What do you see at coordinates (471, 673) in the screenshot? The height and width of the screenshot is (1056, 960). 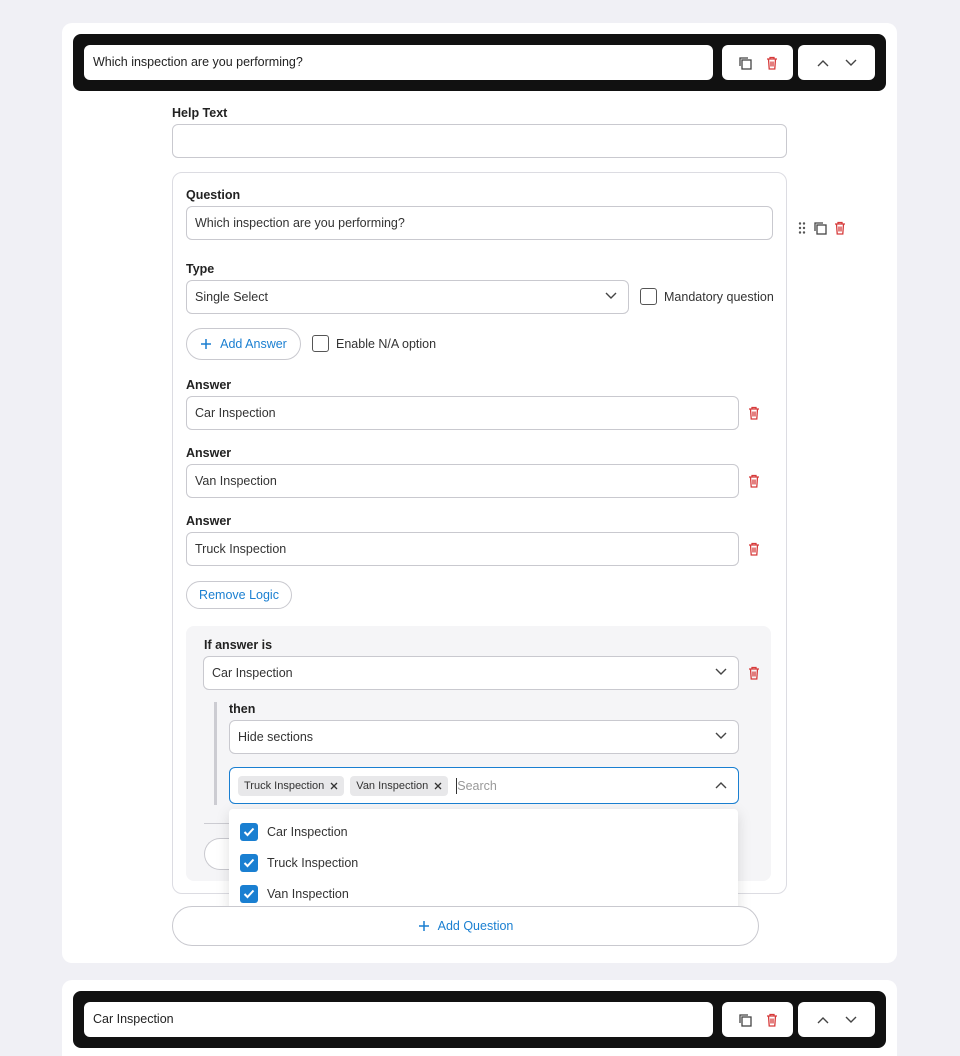 I see `if-answer-select: Car Inspection` at bounding box center [471, 673].